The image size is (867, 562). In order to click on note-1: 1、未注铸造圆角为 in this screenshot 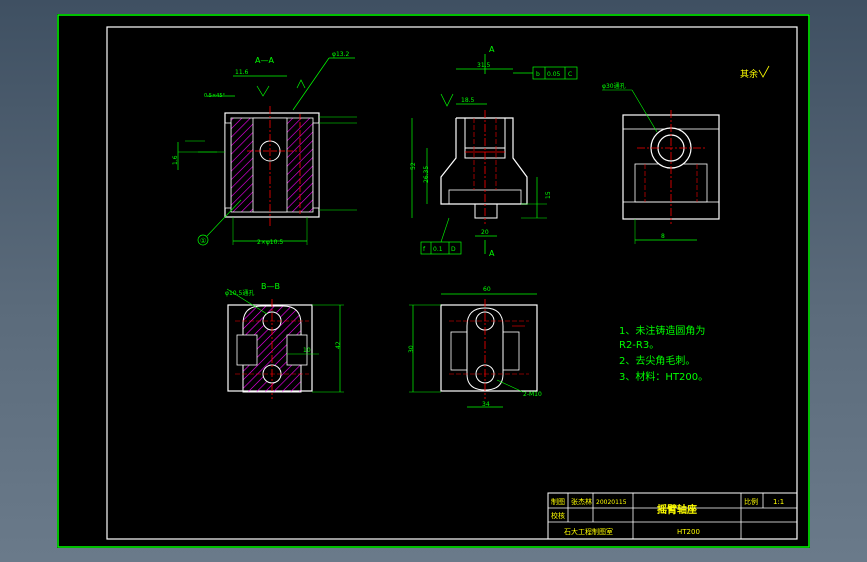, I will do `click(662, 330)`.